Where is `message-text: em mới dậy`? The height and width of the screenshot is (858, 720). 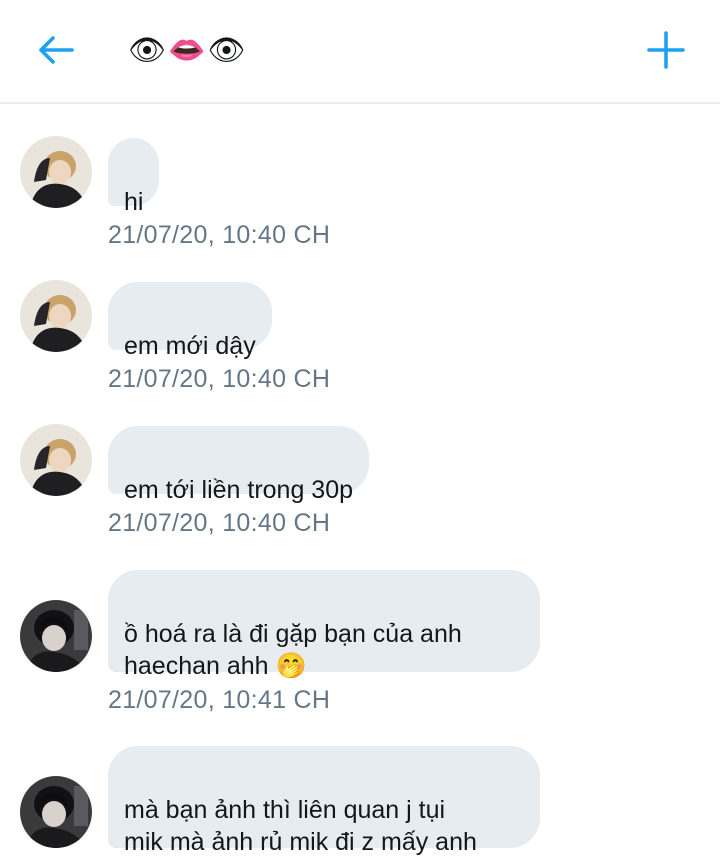 message-text: em mới dậy is located at coordinates (190, 346).